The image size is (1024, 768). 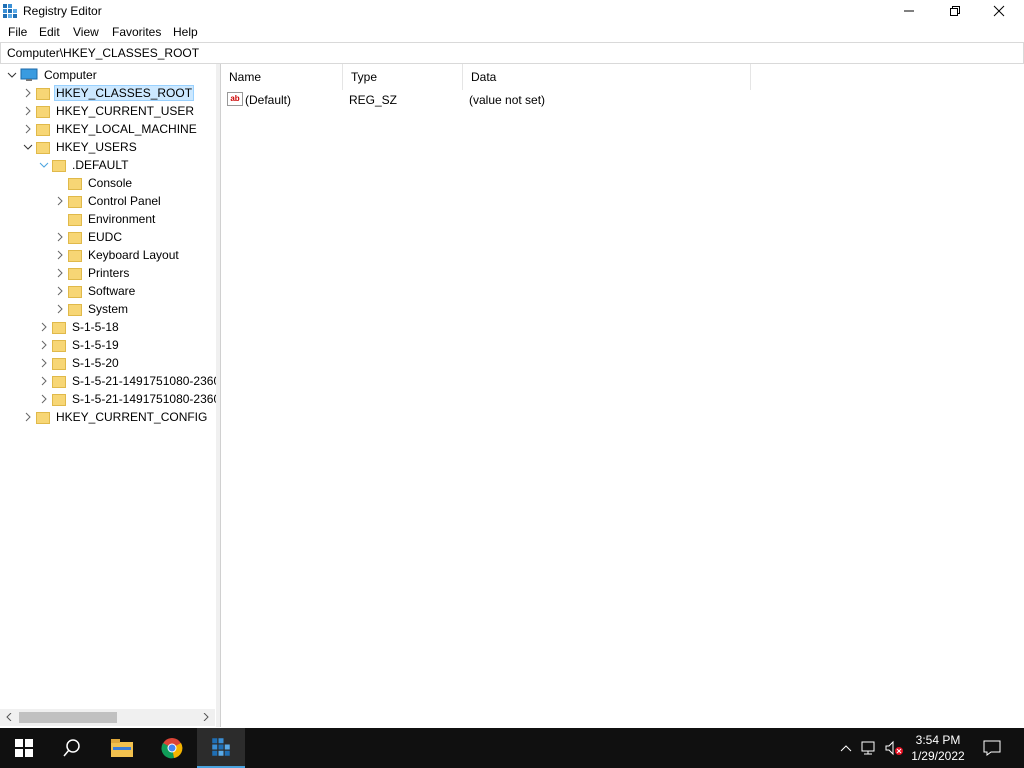 I want to click on tree-item-sid: S-1-5-20, so click(x=79, y=363).